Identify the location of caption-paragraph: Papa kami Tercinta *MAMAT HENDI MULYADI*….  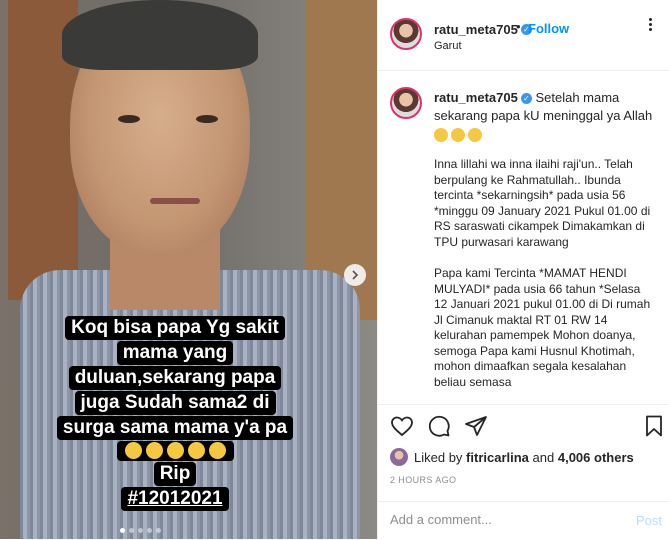
(542, 327).